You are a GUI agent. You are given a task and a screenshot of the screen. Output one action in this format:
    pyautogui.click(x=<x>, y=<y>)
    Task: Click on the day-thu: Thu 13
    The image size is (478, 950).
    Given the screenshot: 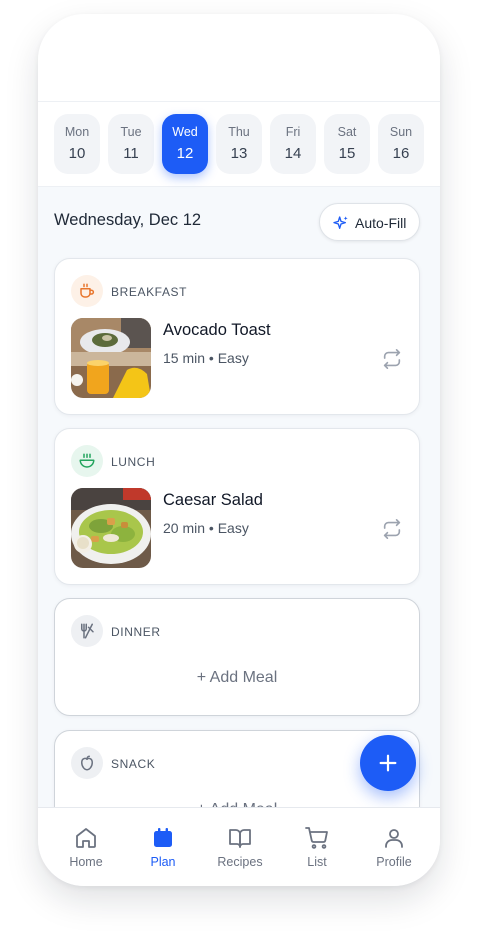 What is the action you would take?
    pyautogui.click(x=239, y=144)
    